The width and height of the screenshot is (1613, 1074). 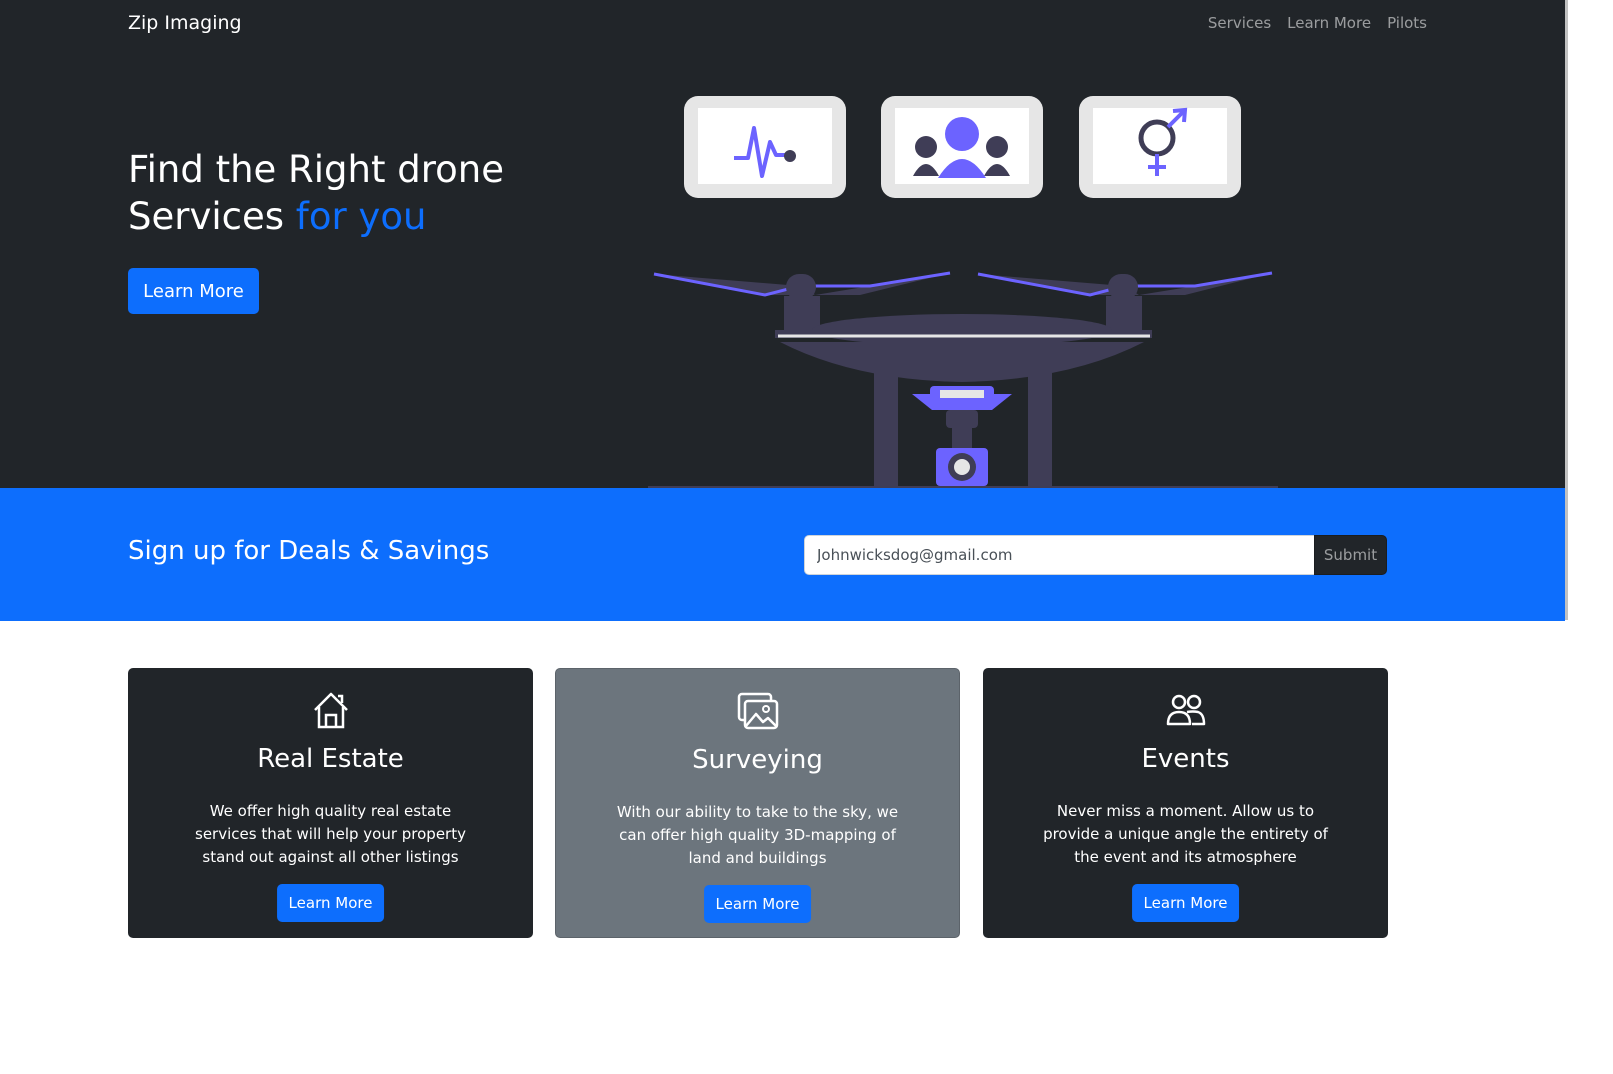 I want to click on nav-link-services: Services, so click(x=1239, y=23).